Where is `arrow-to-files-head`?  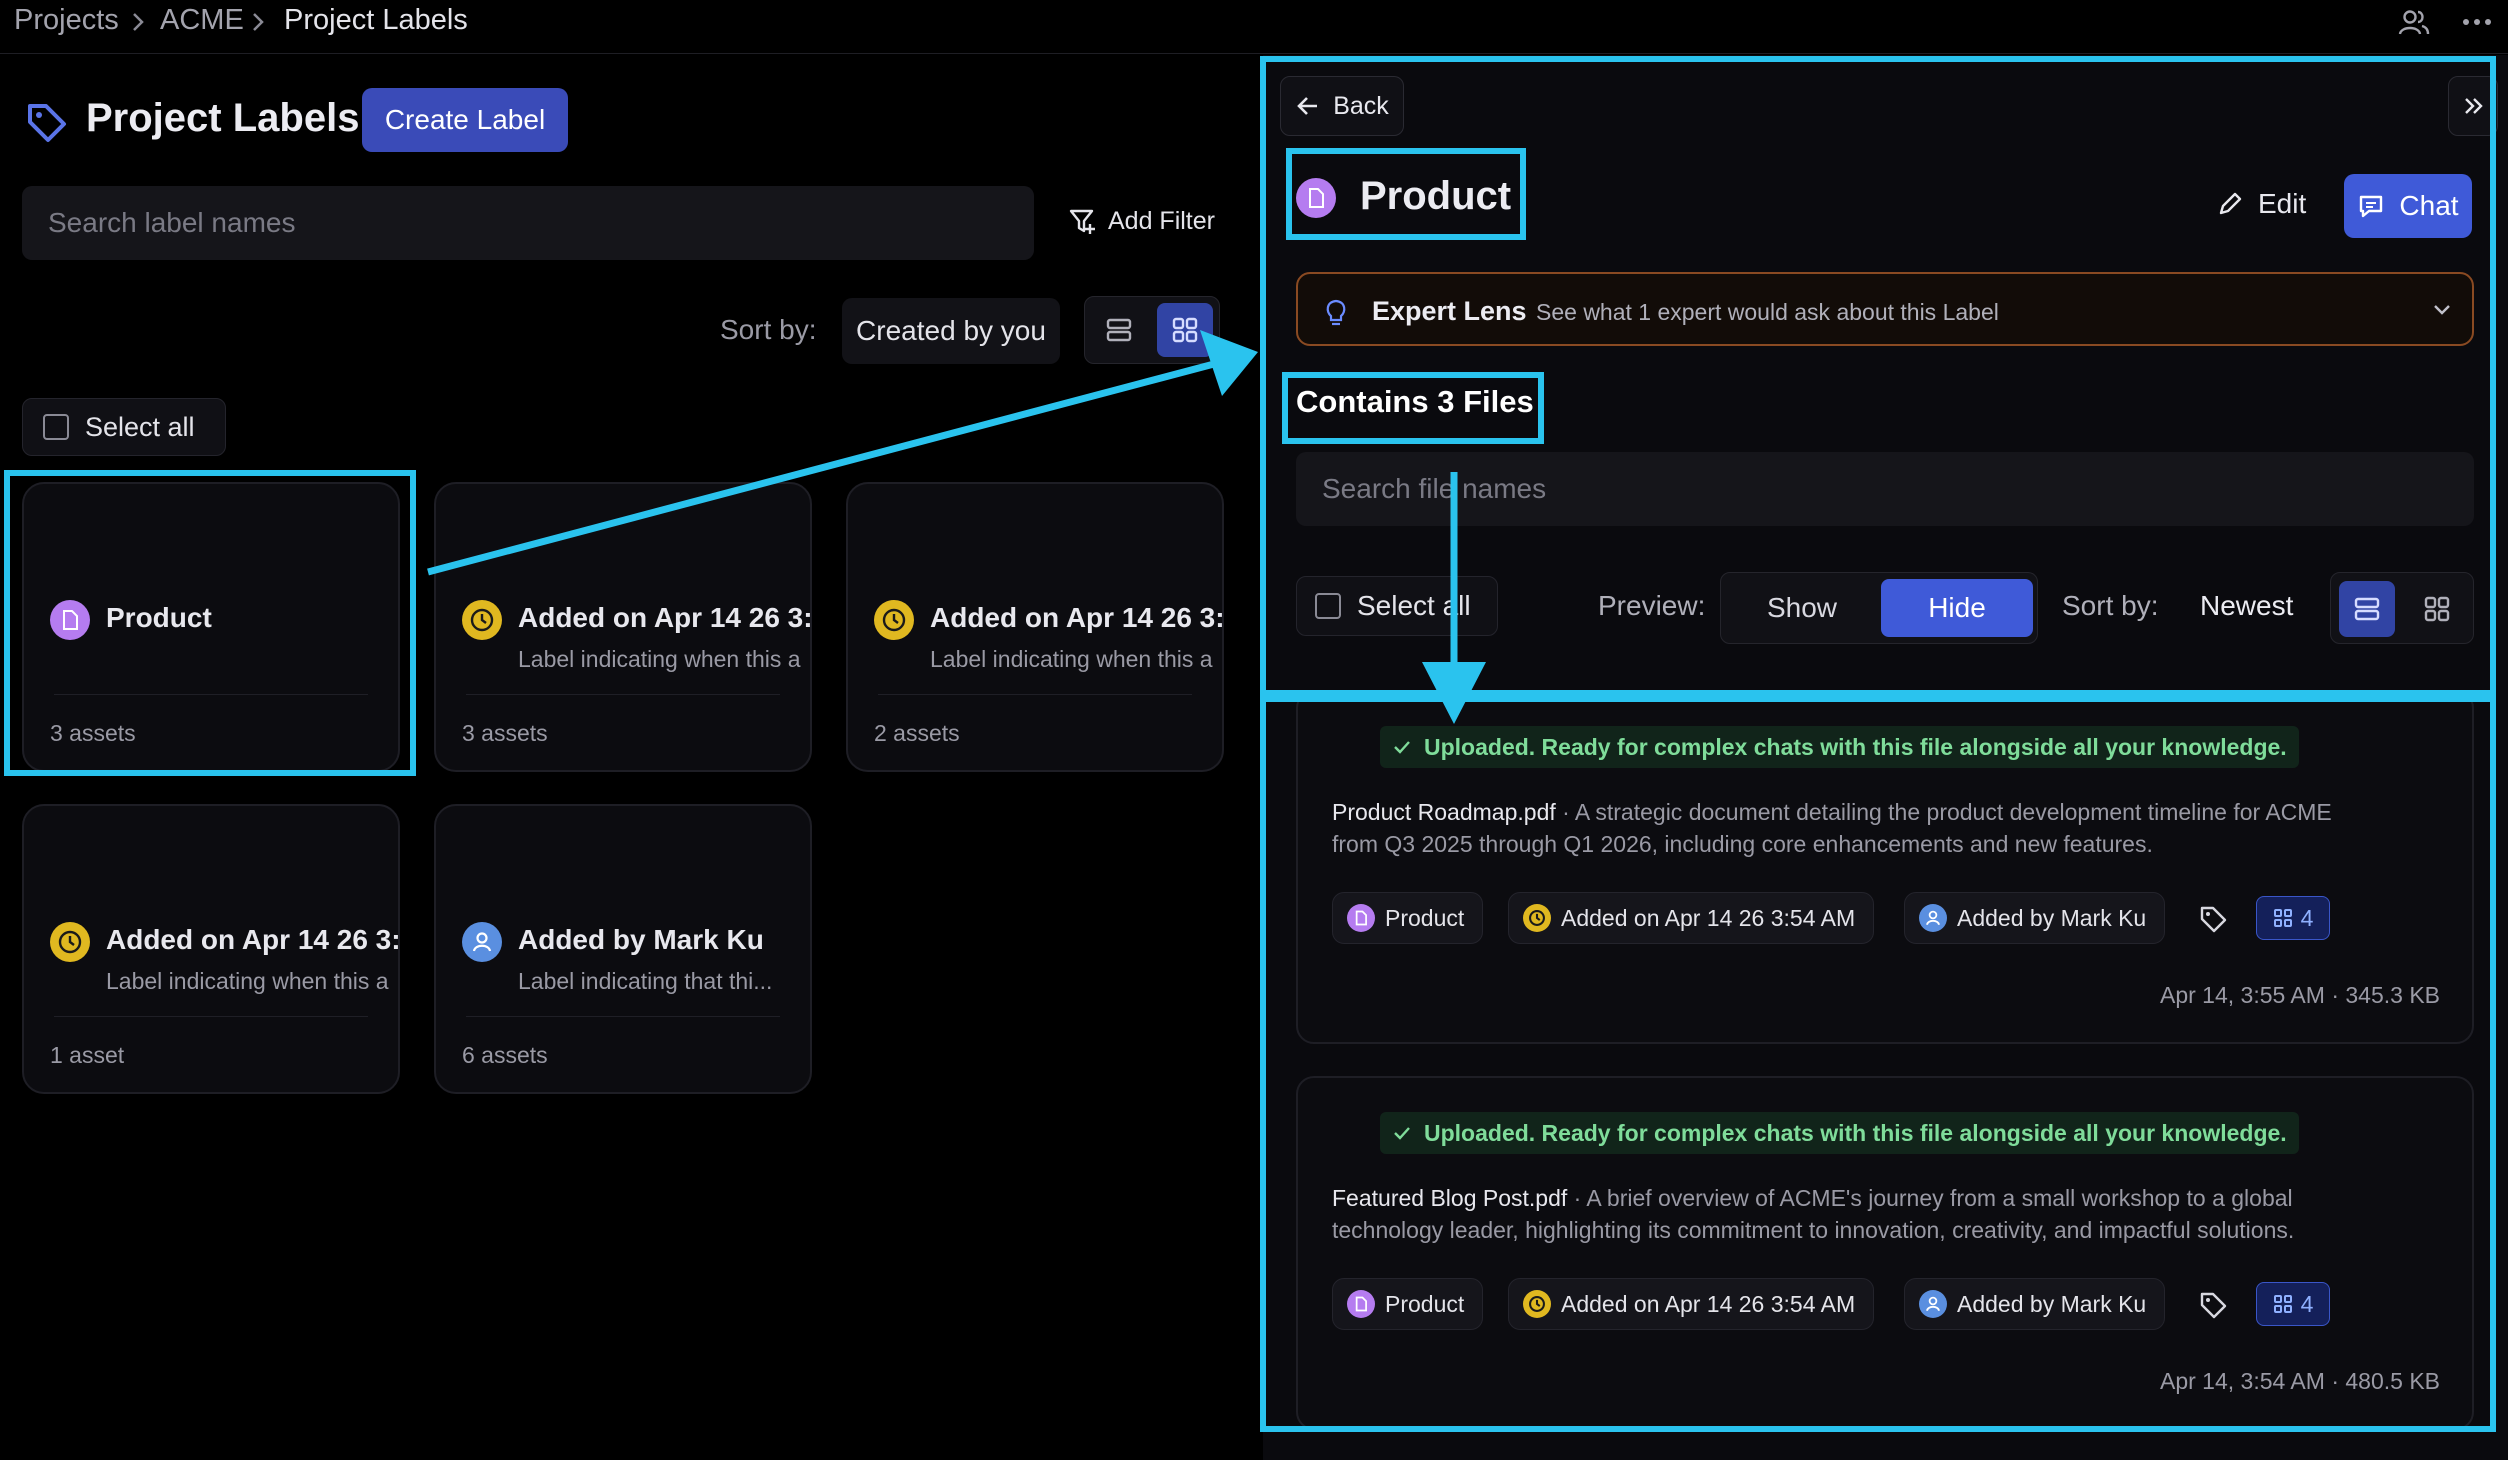 arrow-to-files-head is located at coordinates (1454, 693).